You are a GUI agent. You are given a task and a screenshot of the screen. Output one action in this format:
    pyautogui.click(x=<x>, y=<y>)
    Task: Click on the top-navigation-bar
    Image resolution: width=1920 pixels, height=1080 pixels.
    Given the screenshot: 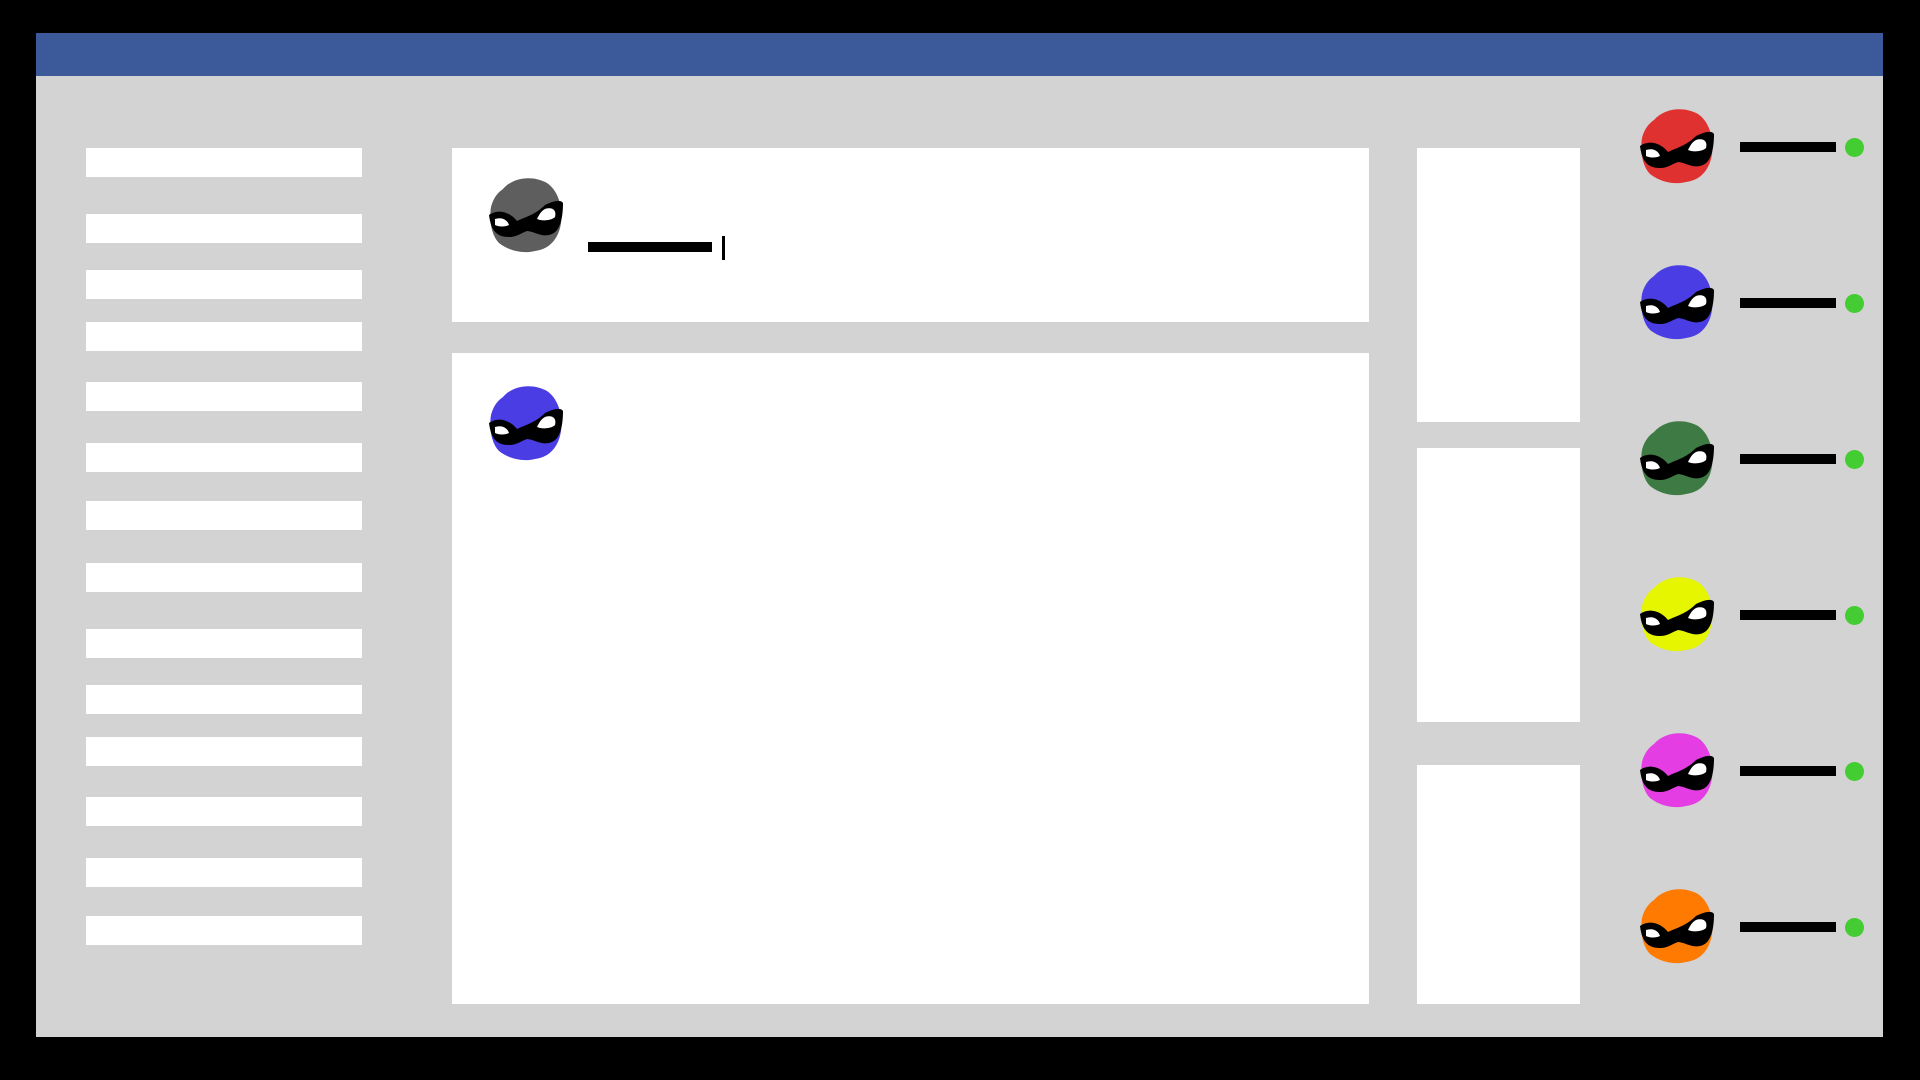 What is the action you would take?
    pyautogui.click(x=959, y=54)
    